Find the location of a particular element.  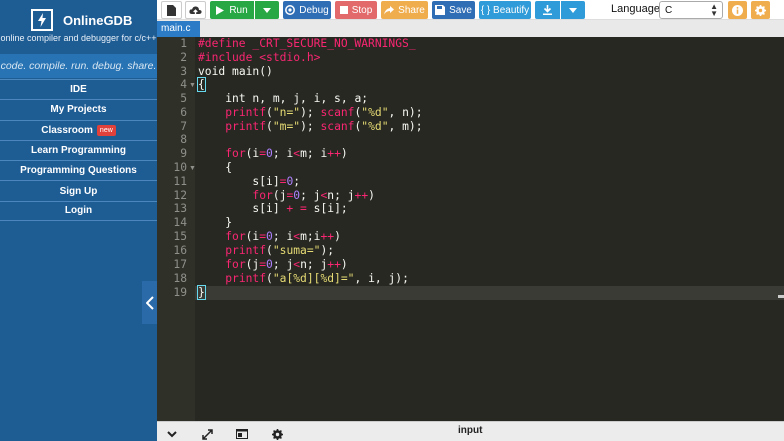

line-number: 6 is located at coordinates (183, 112).